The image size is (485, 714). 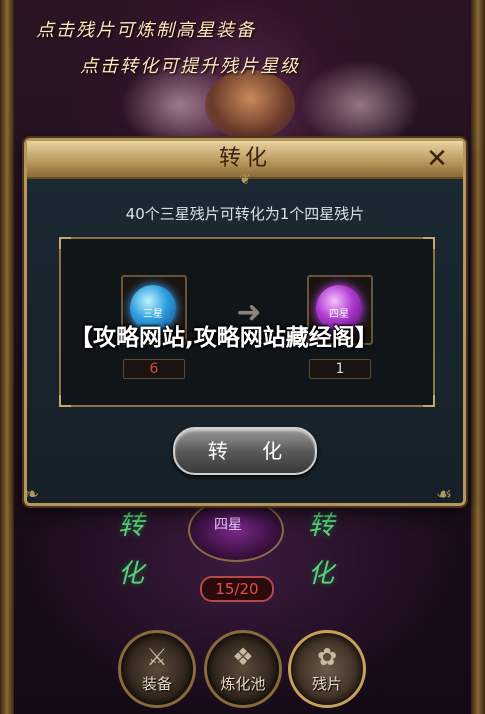 What do you see at coordinates (339, 314) in the screenshot?
I see `target-gem-label: 四星` at bounding box center [339, 314].